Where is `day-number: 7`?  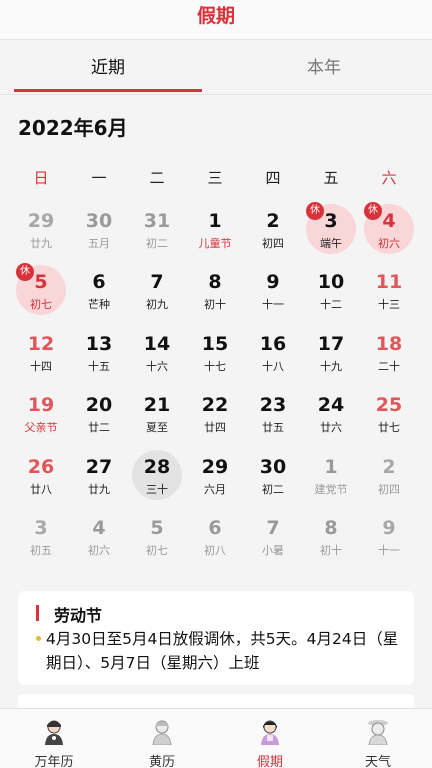
day-number: 7 is located at coordinates (273, 528).